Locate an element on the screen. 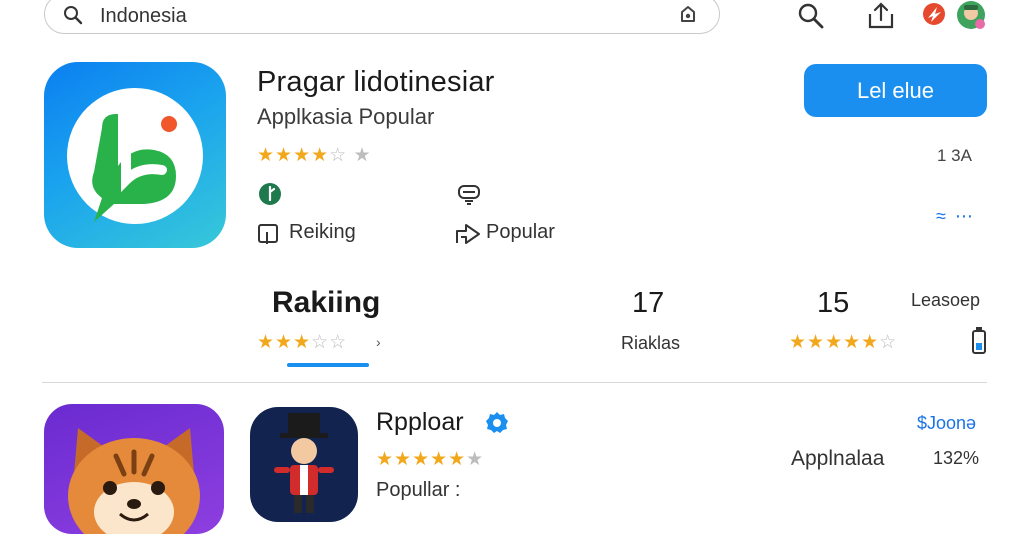 Image resolution: width=1024 pixels, height=534 pixels. popular-chip: Popular is located at coordinates (520, 232).